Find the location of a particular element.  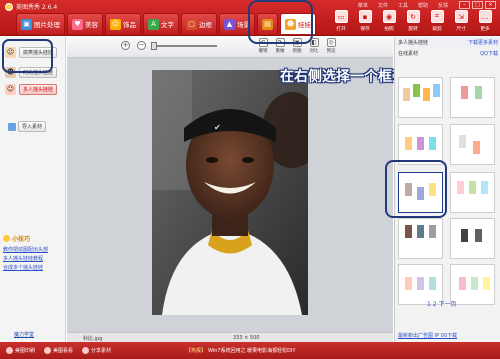

redo-label: 重做 is located at coordinates (280, 51).